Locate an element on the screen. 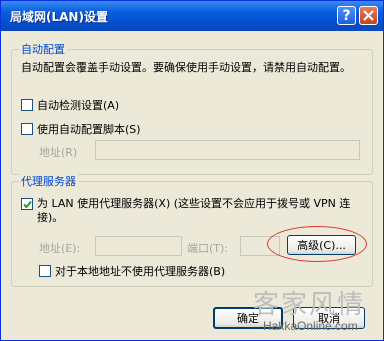 This screenshot has height=341, width=384. bypass-local-label: 对于本地地址不使用代理服务器(B) is located at coordinates (140, 271).